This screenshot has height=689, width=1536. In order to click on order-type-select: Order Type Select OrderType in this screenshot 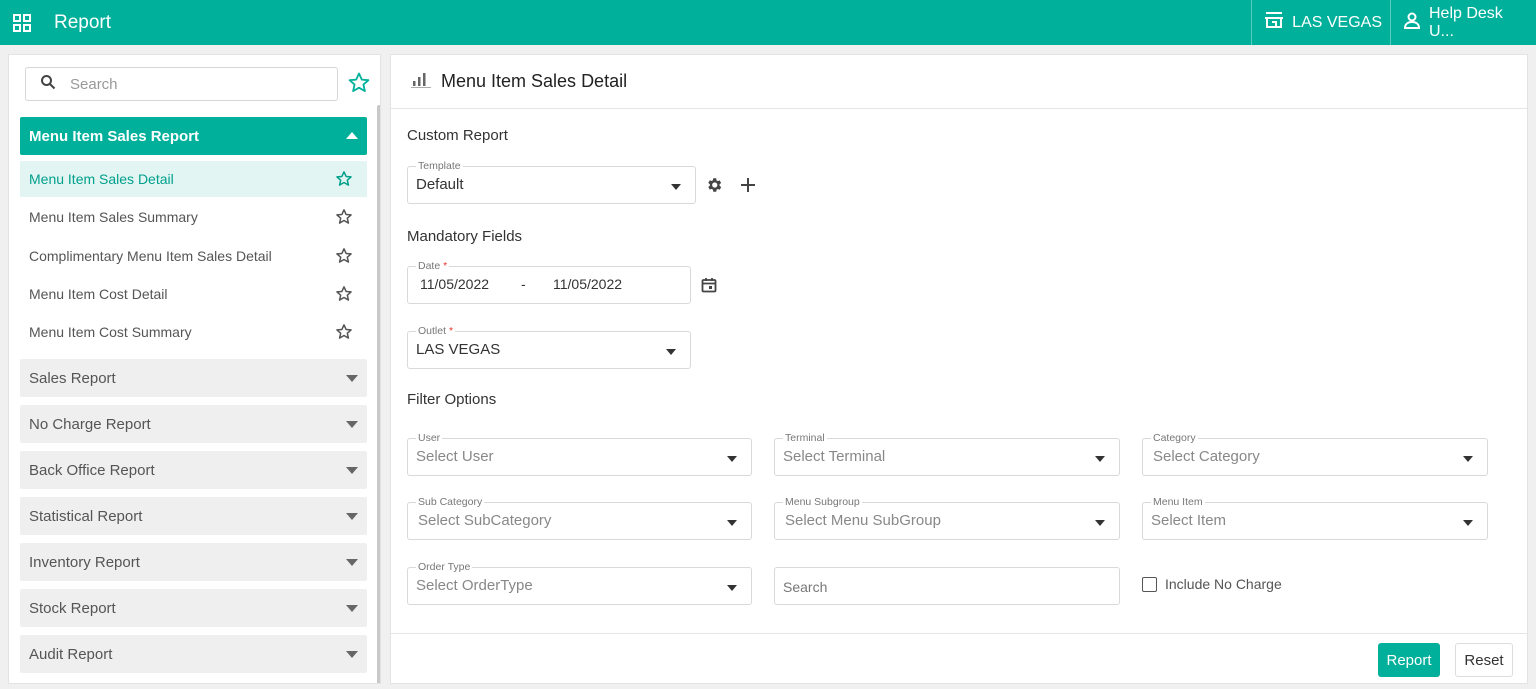, I will do `click(579, 583)`.